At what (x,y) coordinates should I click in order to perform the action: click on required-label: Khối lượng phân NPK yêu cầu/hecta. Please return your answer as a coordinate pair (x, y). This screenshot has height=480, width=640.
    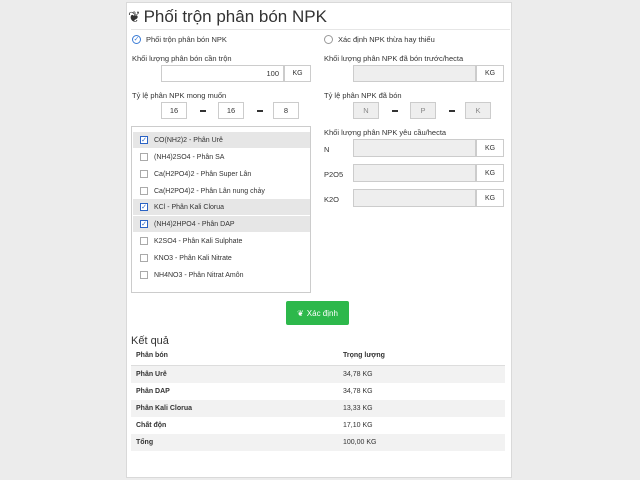
    Looking at the image, I should click on (385, 132).